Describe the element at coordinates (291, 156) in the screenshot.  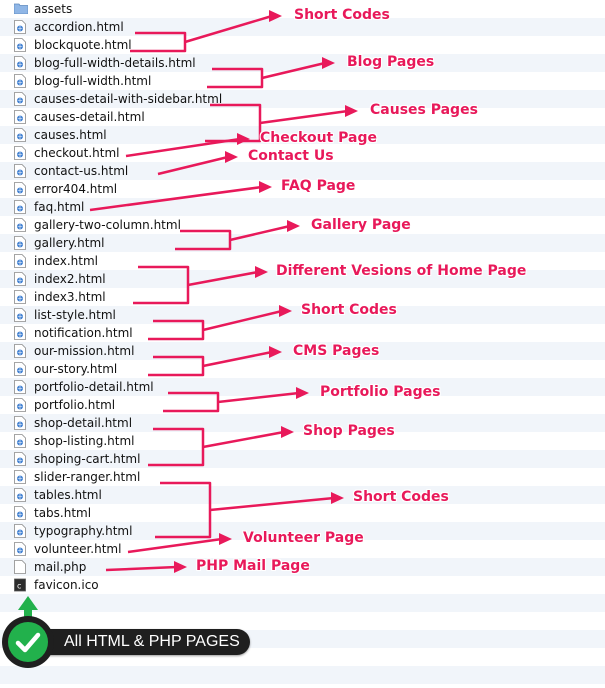
I see `annotation-label: Contact Us` at that location.